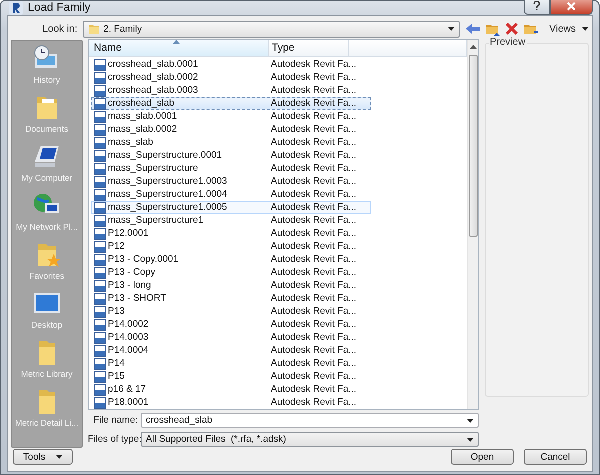 The image size is (600, 475). I want to click on cancel-button: Cancel, so click(555, 457).